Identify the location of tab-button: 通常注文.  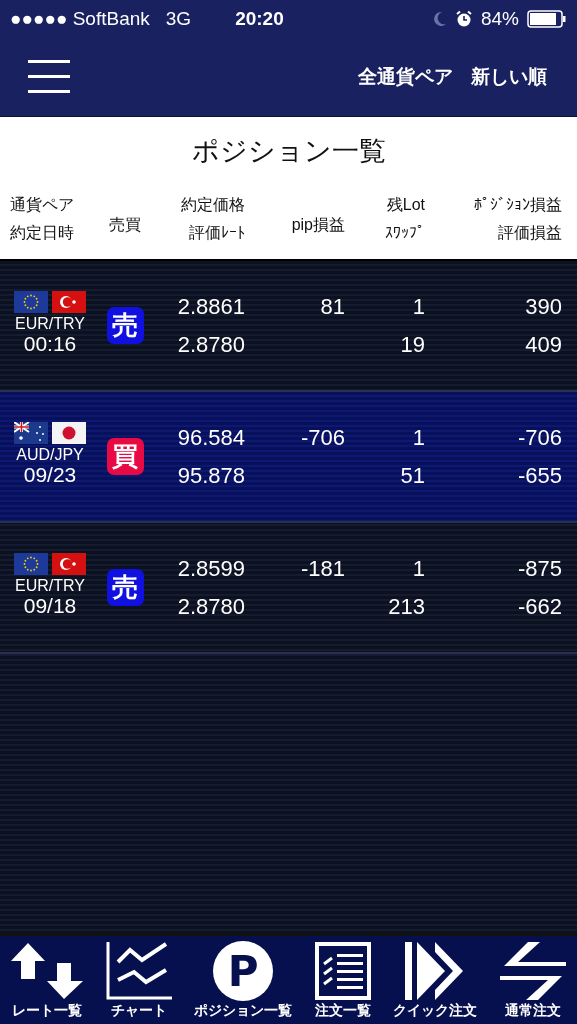
(532, 980).